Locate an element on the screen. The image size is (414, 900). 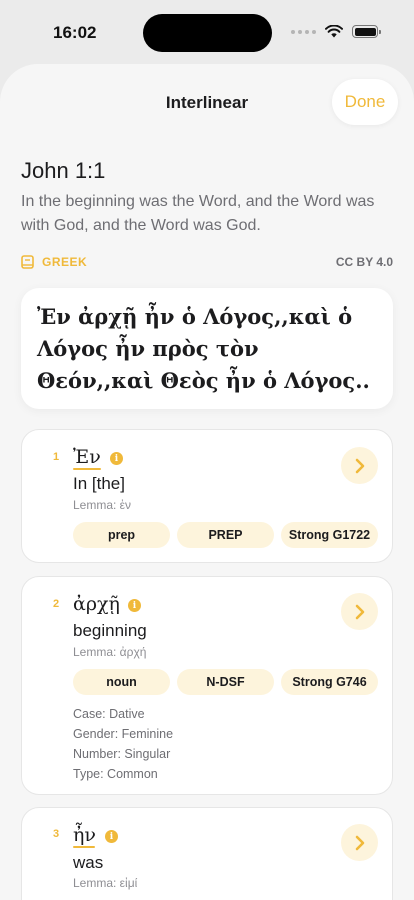
word-lemma: Lemma: ἐν is located at coordinates (102, 505).